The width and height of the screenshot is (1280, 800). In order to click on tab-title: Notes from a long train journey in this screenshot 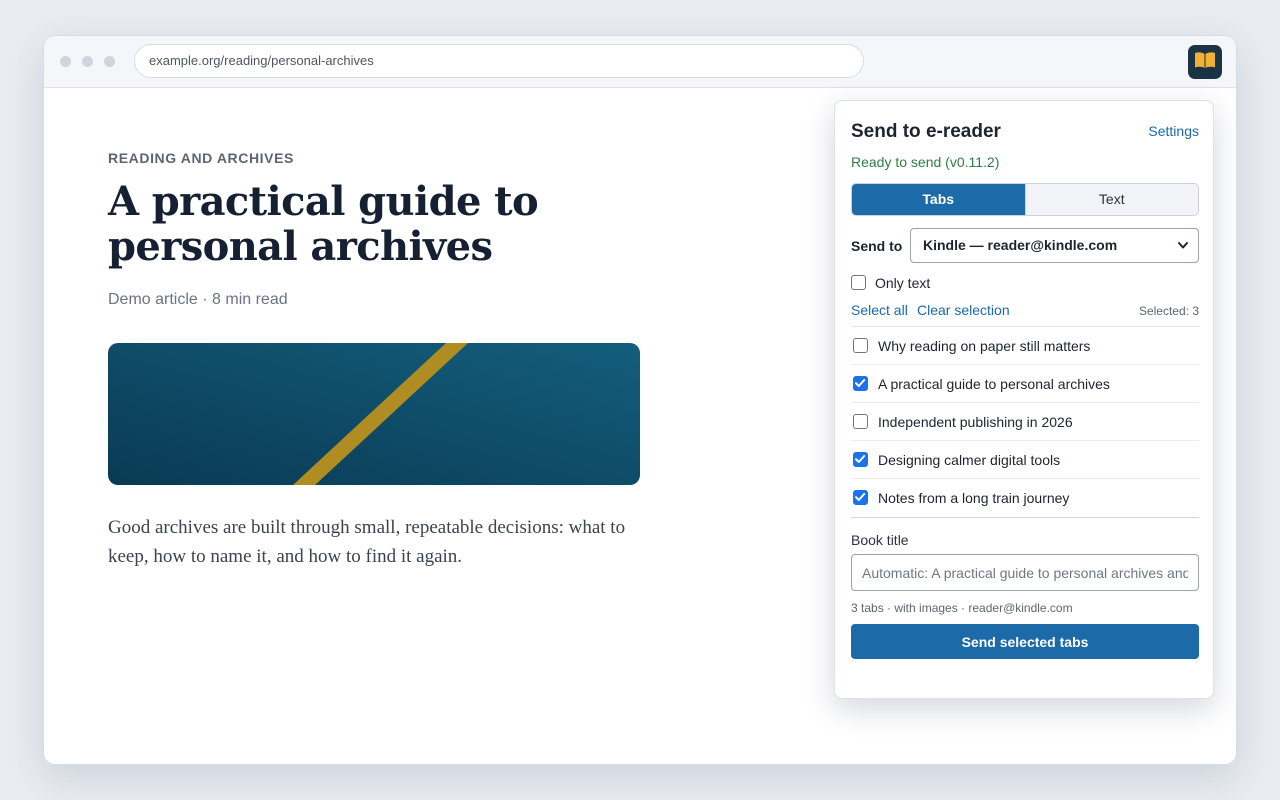, I will do `click(974, 498)`.